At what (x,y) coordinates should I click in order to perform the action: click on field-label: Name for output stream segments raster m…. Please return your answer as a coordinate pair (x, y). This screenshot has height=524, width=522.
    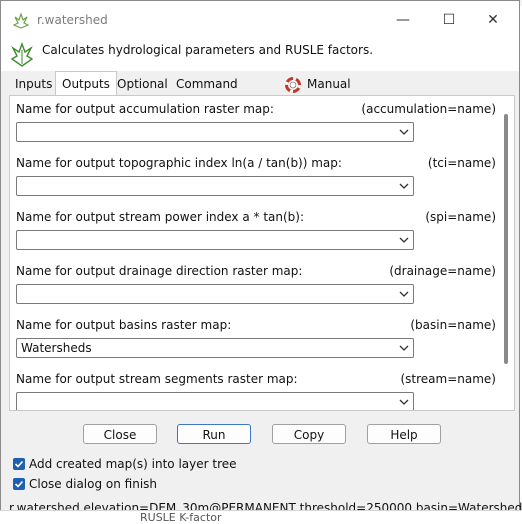
    Looking at the image, I should click on (157, 379).